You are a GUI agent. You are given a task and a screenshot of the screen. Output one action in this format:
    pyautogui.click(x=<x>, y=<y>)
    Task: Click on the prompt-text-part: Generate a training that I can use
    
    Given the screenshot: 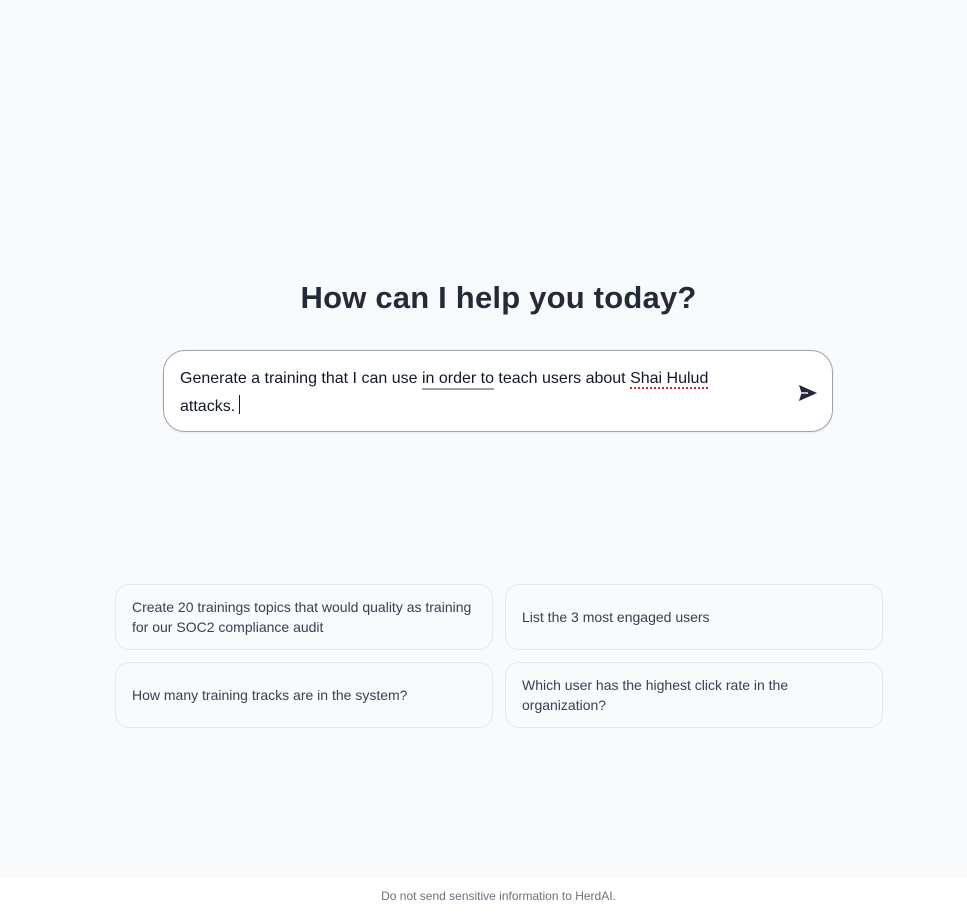 What is the action you would take?
    pyautogui.click(x=301, y=378)
    